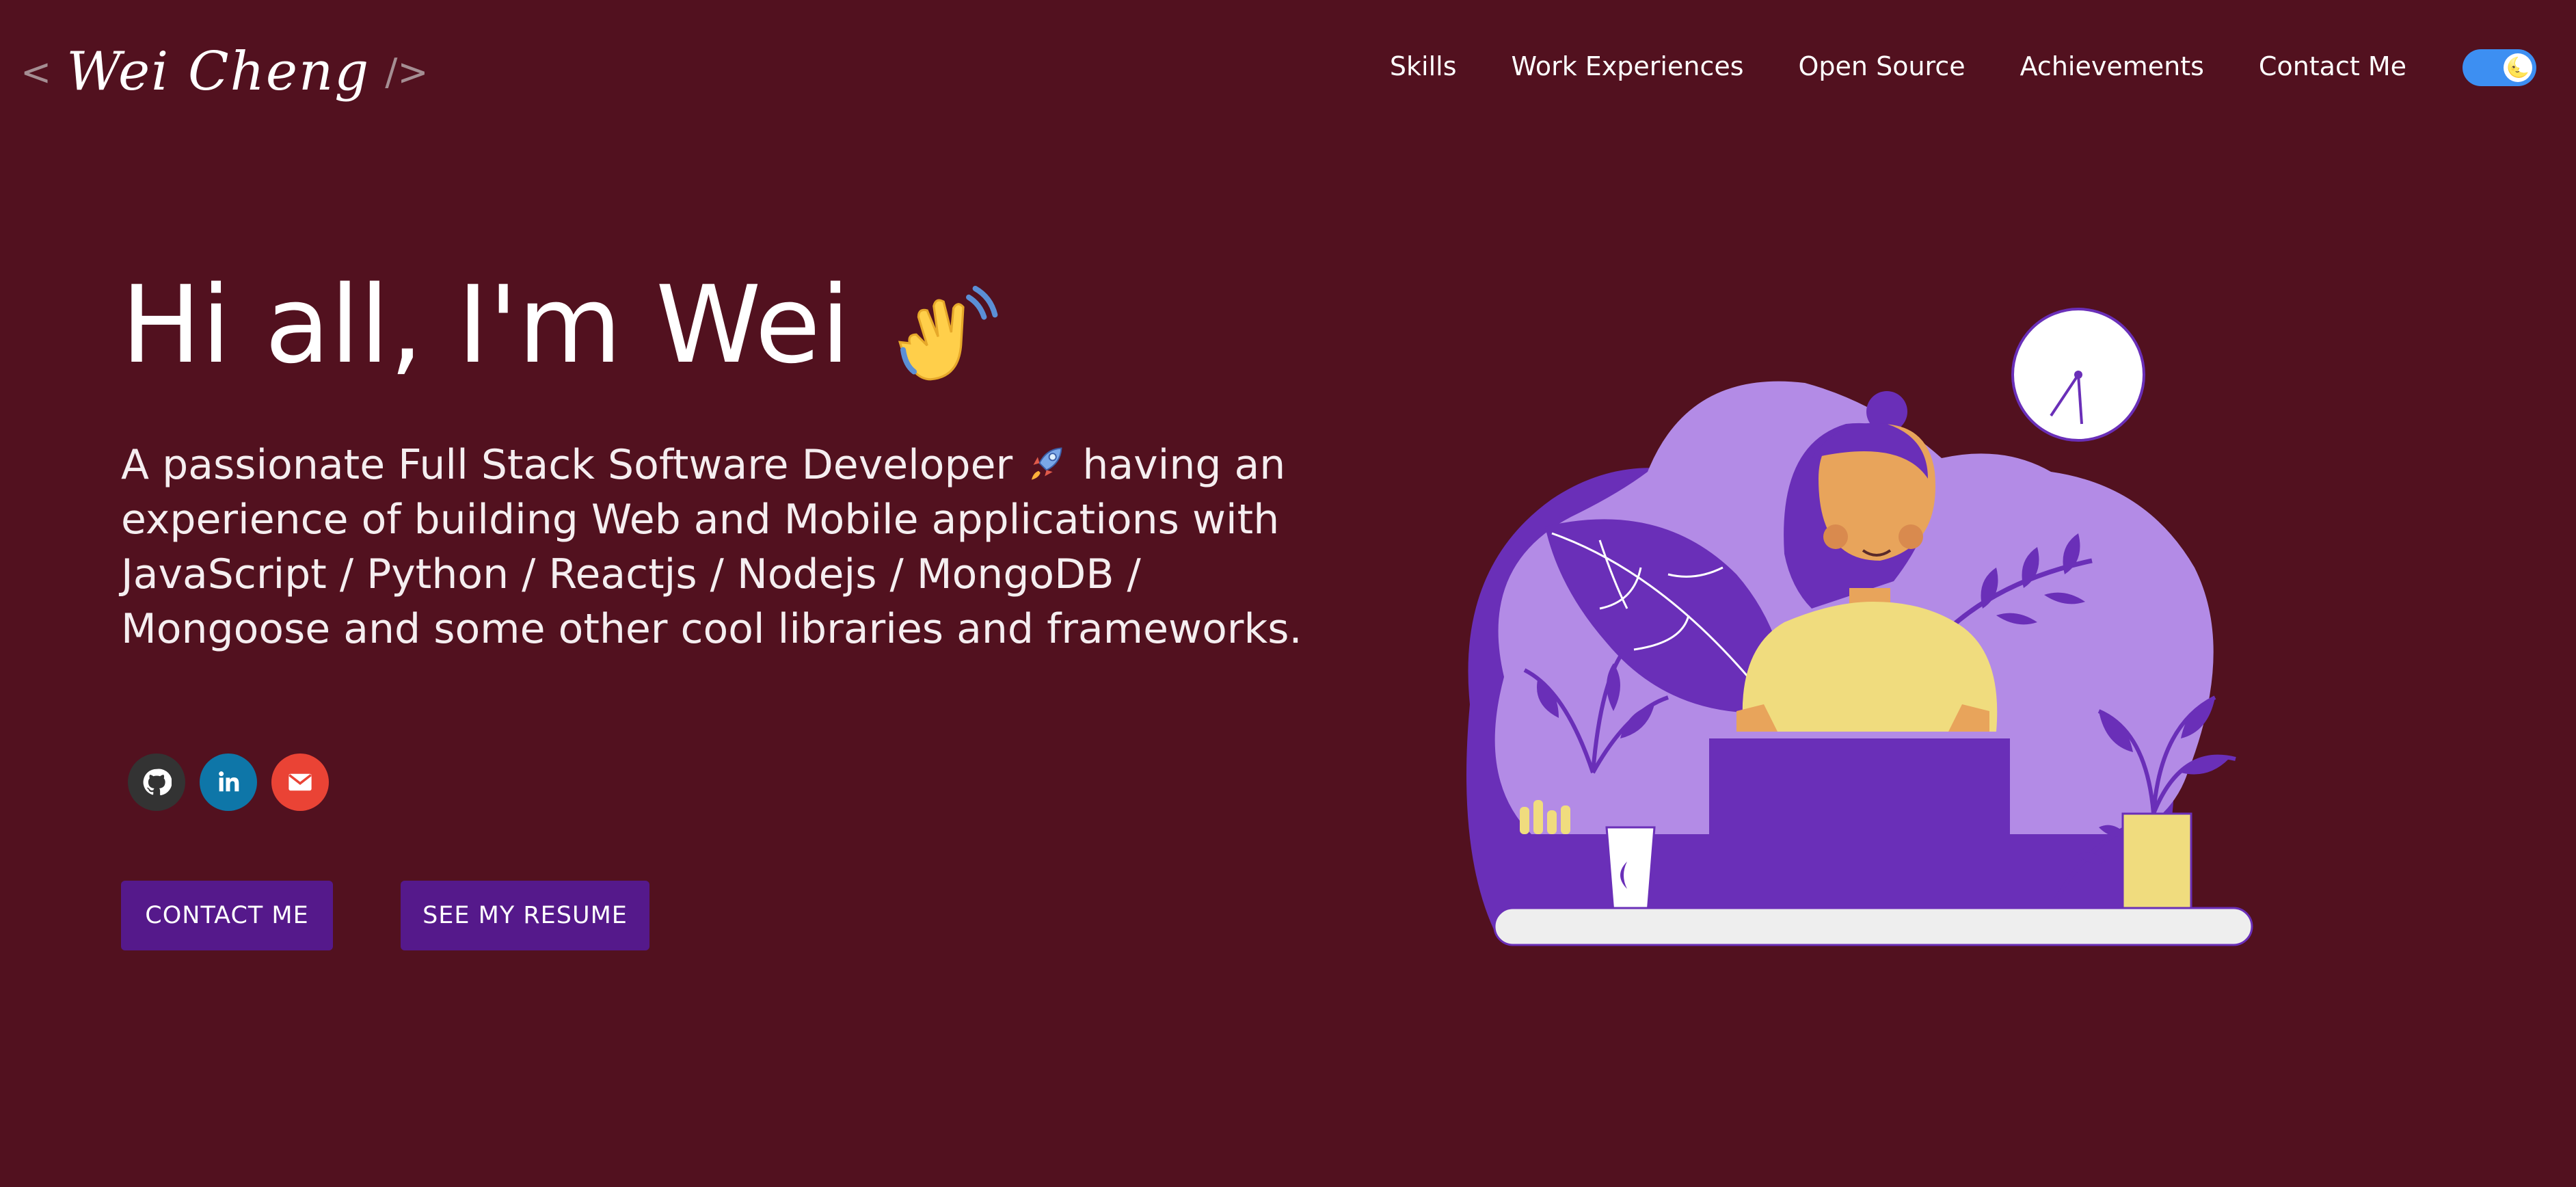 Image resolution: width=2576 pixels, height=1187 pixels. Describe the element at coordinates (1423, 66) in the screenshot. I see `nav-skills: Skills` at that location.